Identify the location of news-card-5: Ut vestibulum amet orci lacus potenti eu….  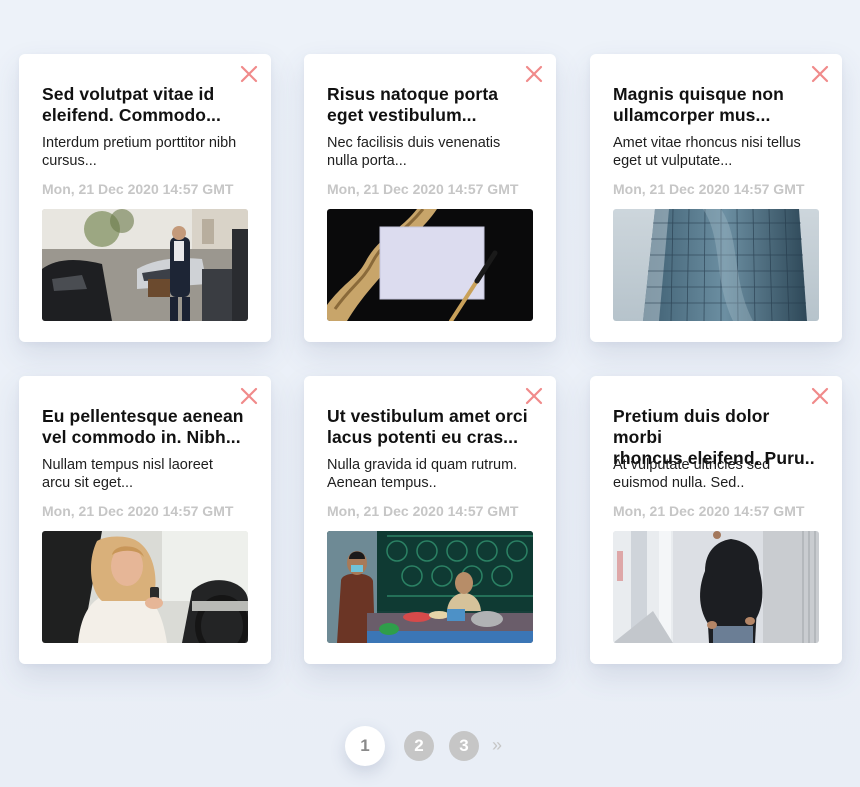
(430, 520).